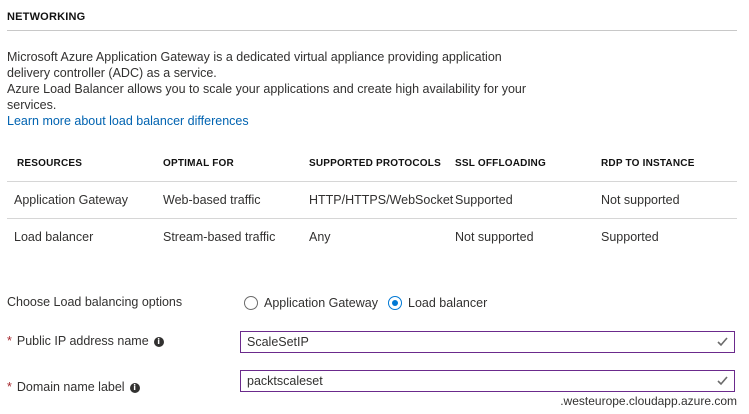 This screenshot has height=414, width=749. I want to click on header-ssl-offloading: SSL OFFLOADING, so click(500, 163).